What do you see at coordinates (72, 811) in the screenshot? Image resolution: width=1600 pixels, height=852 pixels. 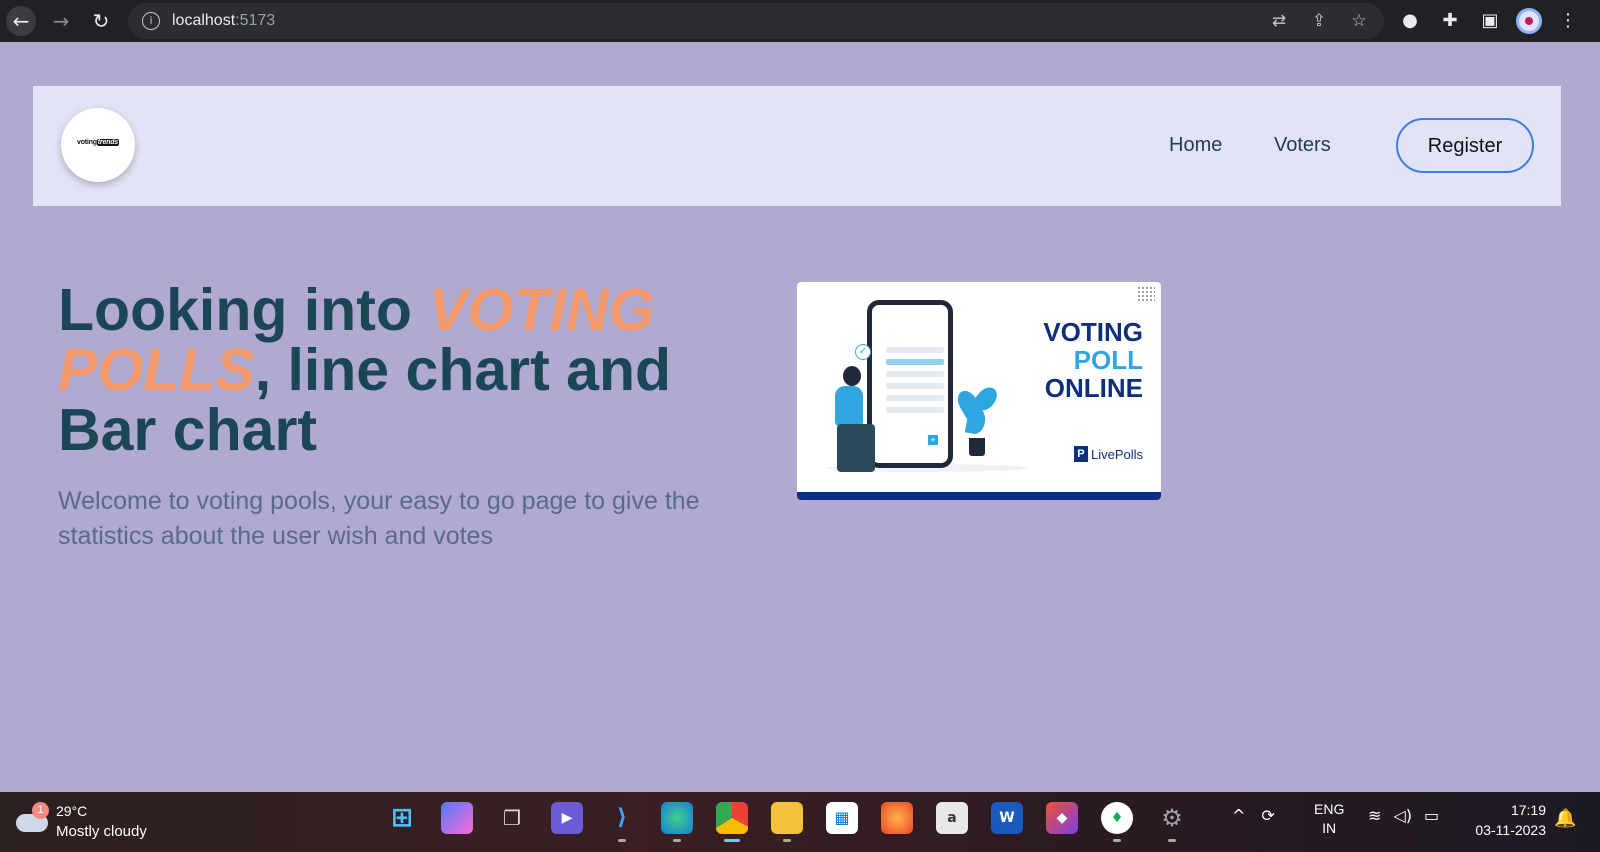 I see `temperature: 29°C` at bounding box center [72, 811].